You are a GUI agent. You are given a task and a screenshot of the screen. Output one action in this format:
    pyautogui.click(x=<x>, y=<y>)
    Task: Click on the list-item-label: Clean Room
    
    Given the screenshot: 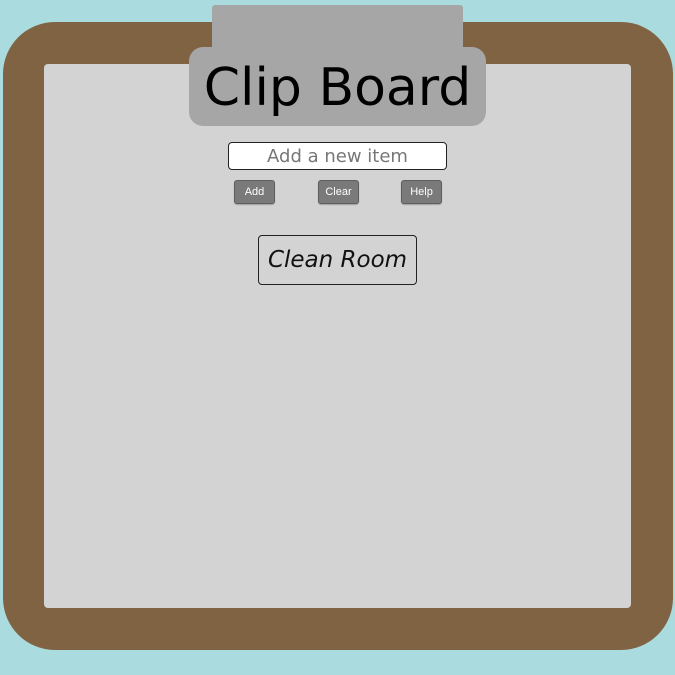 What is the action you would take?
    pyautogui.click(x=337, y=260)
    